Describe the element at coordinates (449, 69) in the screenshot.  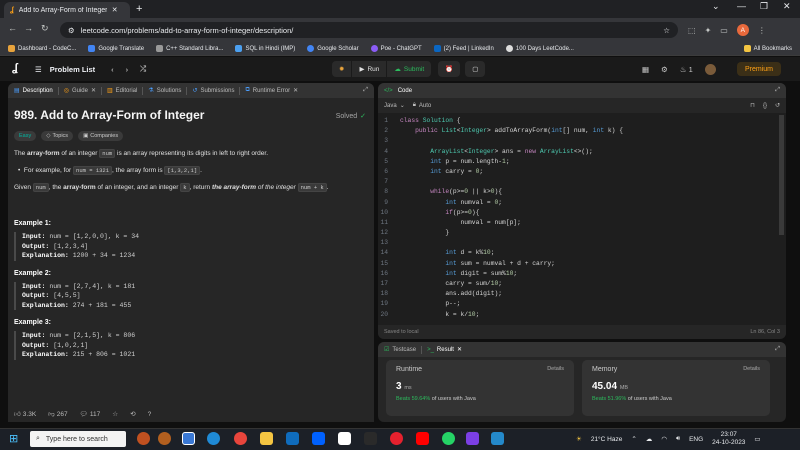
I see `timer-button: ⏰` at that location.